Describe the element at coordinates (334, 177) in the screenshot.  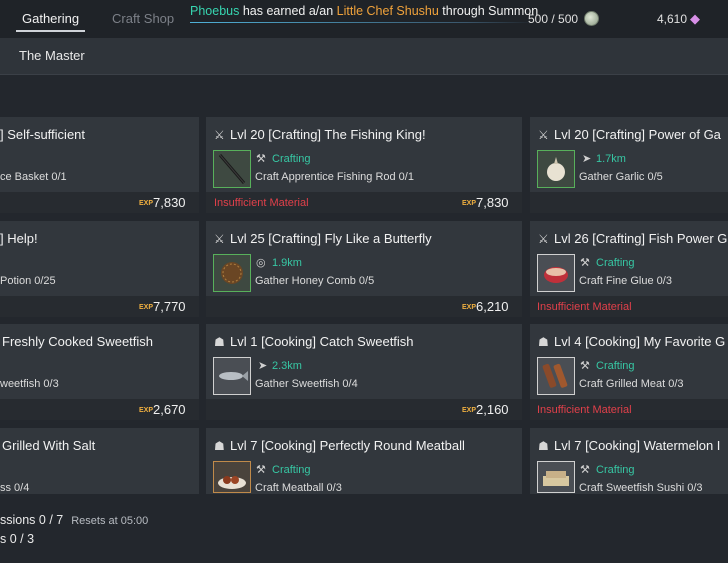
I see `requirement-text: Craft Apprentice Fishing Rod 0/1` at that location.